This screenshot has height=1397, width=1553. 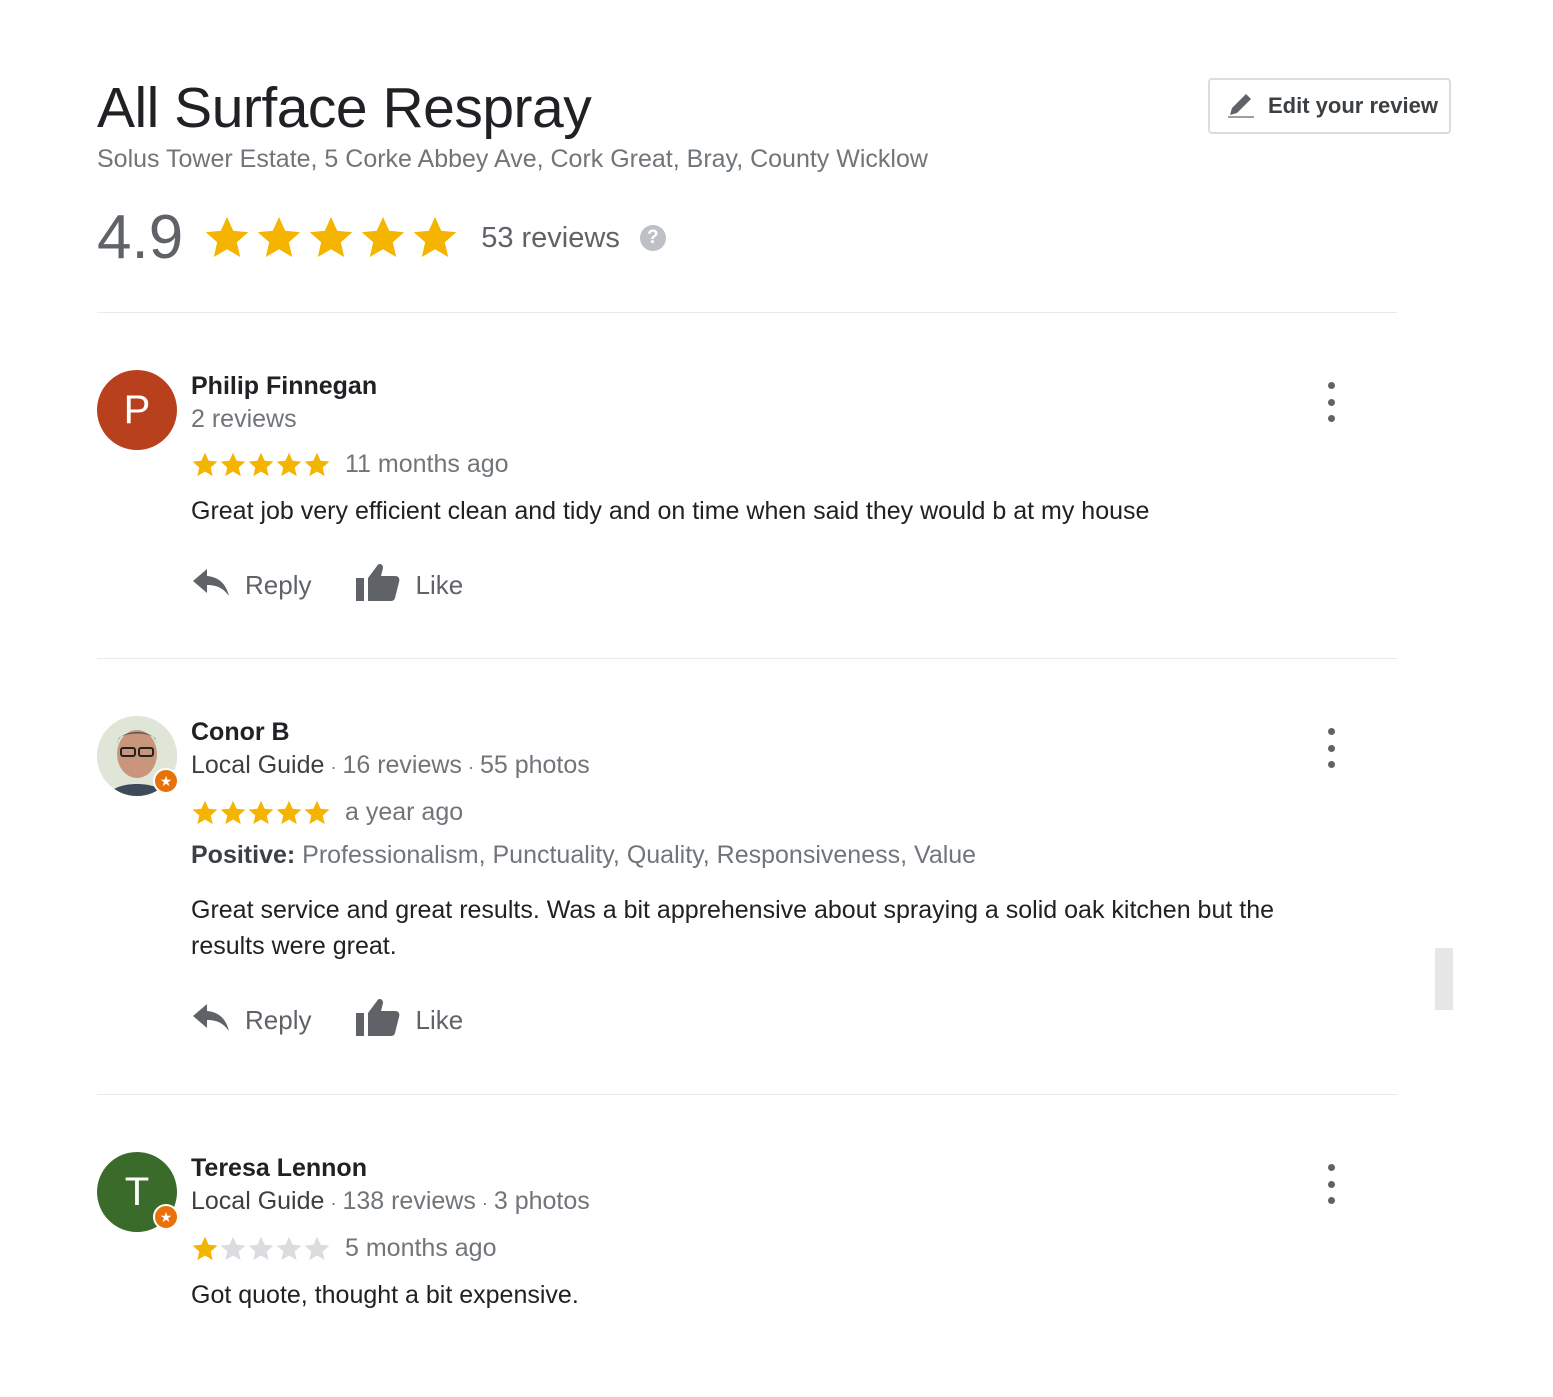 I want to click on avatar: P, so click(x=137, y=410).